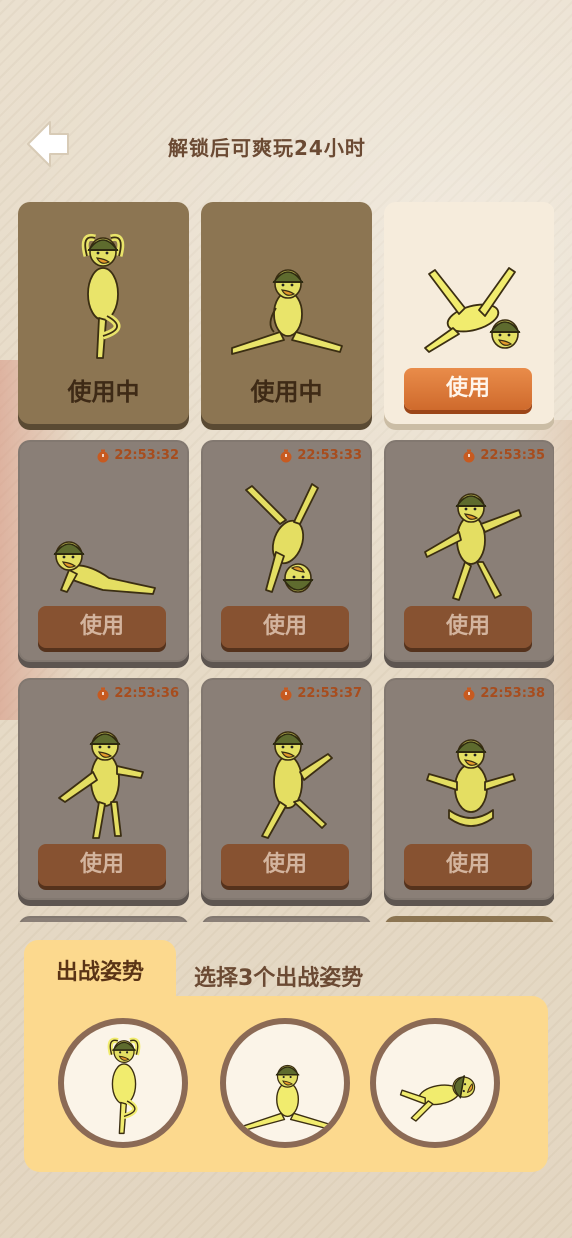 The image size is (572, 1238). I want to click on pose-card: 使用, so click(469, 313).